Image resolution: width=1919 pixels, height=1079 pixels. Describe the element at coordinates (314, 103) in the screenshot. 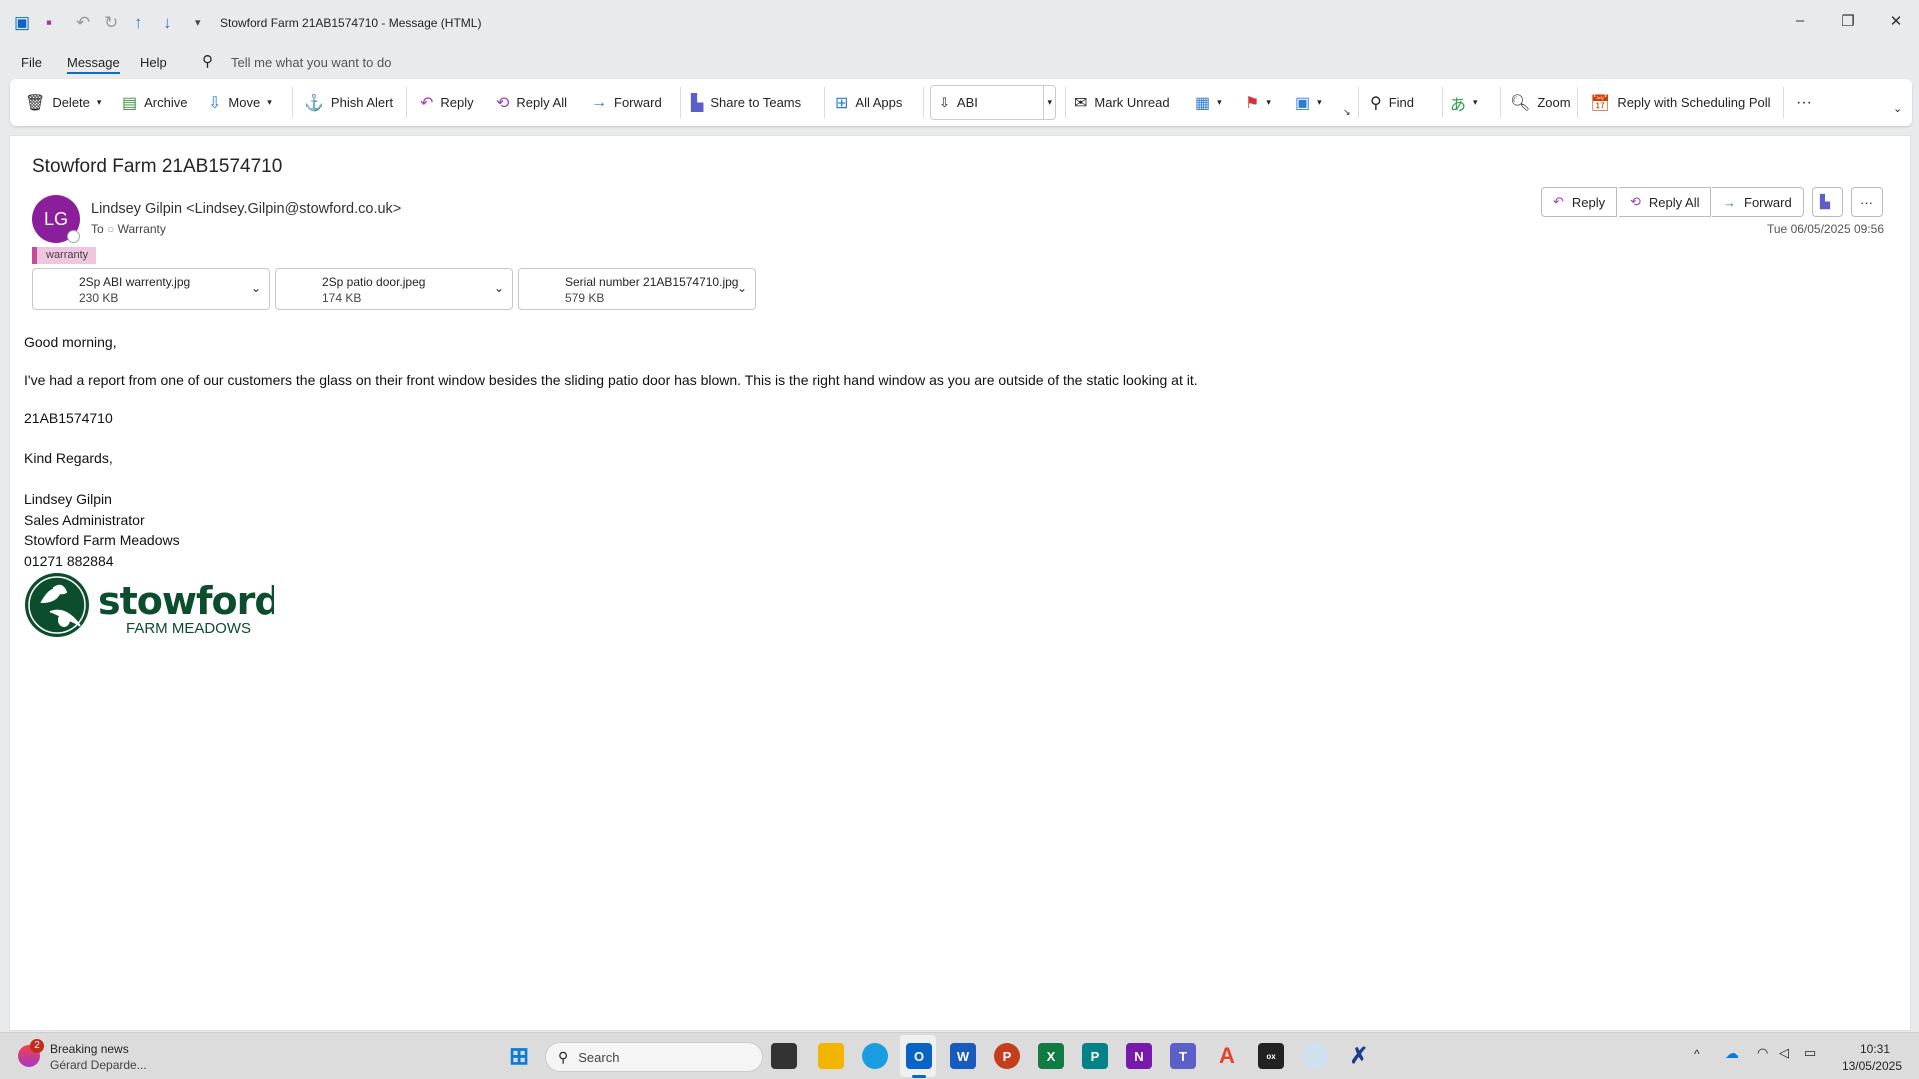

I see `phish-hook-icon: ⚓` at that location.